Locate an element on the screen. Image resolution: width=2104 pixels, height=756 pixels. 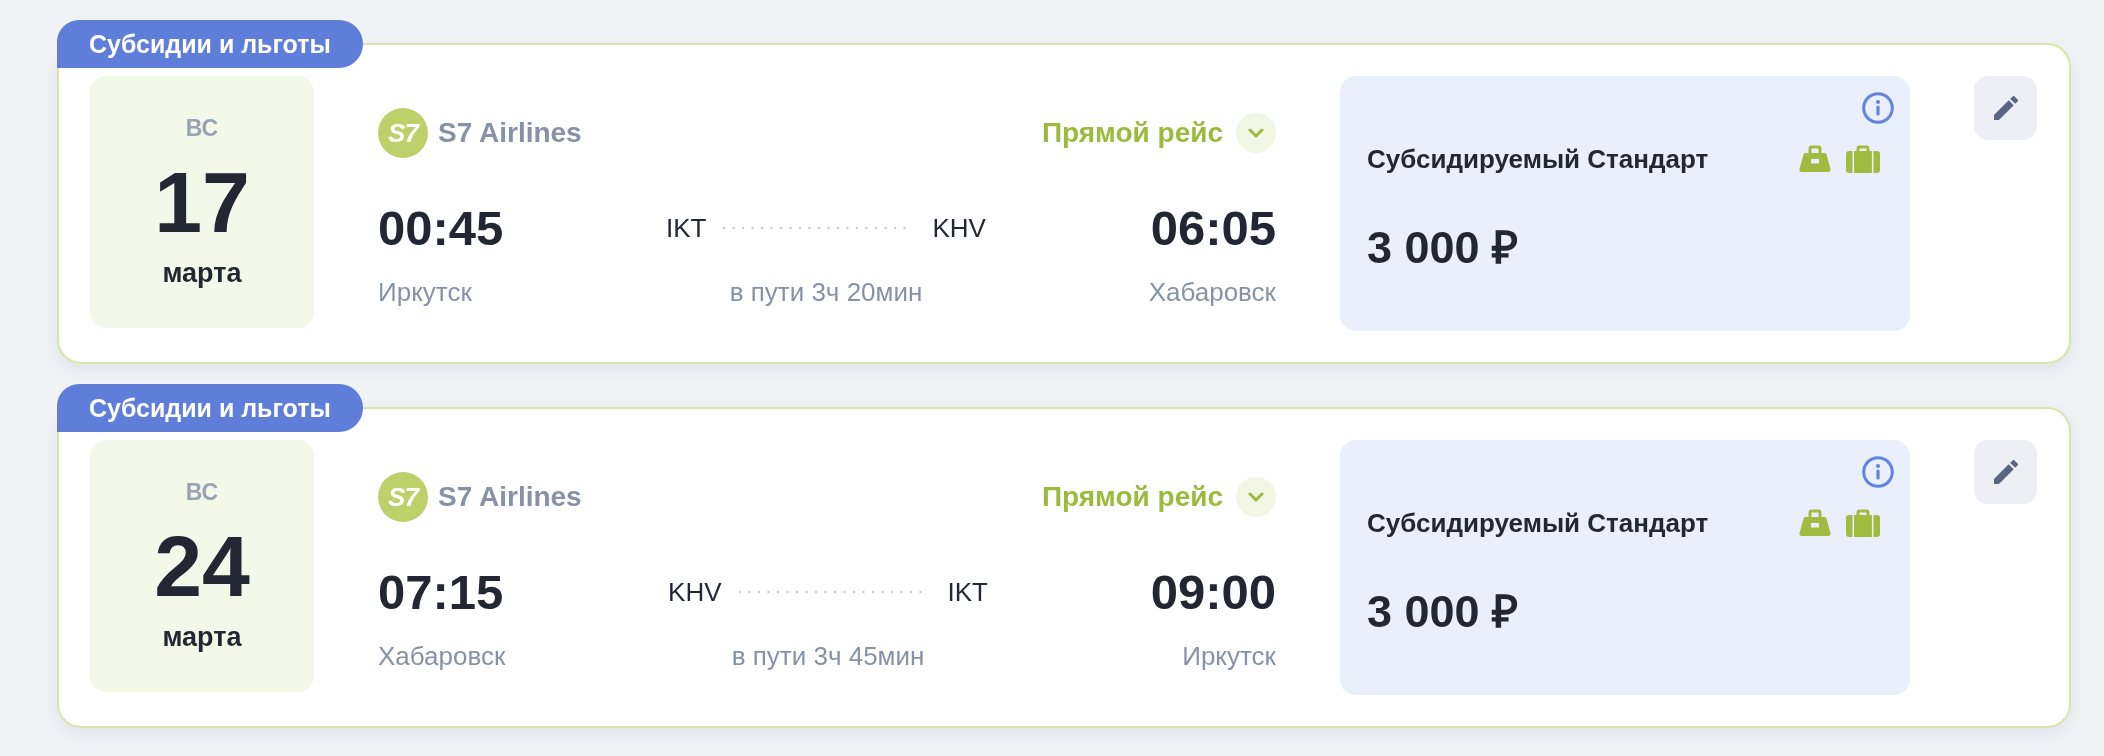
arrival-code: KHV is located at coordinates (959, 228).